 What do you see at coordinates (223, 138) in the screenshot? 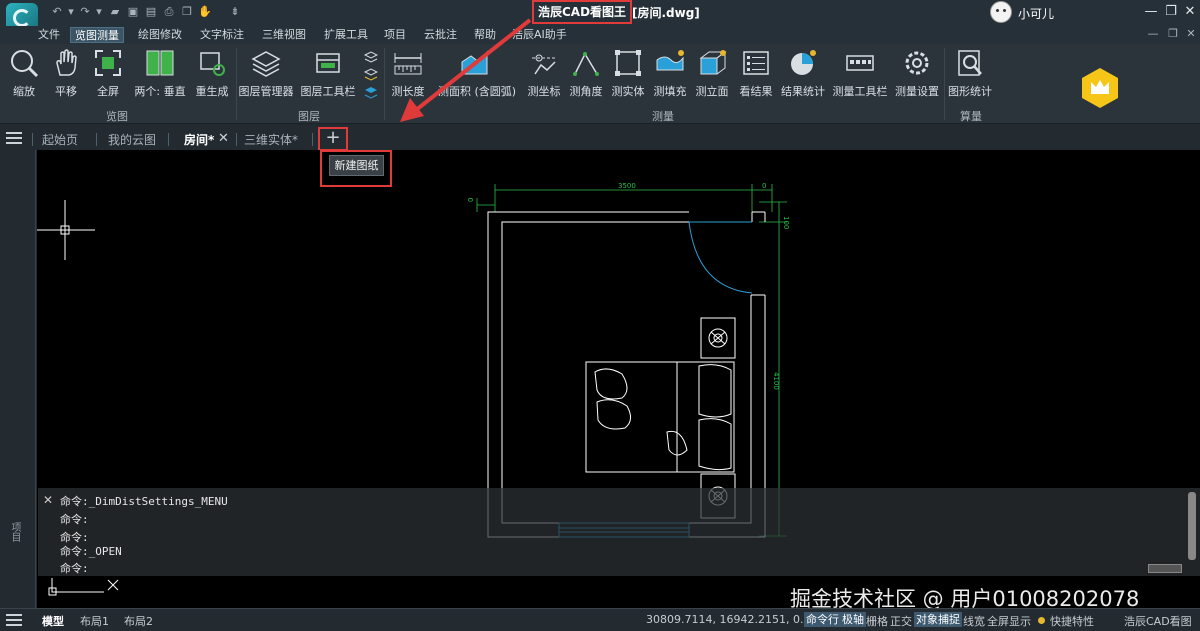
I see `close-tab-icon: ✕` at bounding box center [223, 138].